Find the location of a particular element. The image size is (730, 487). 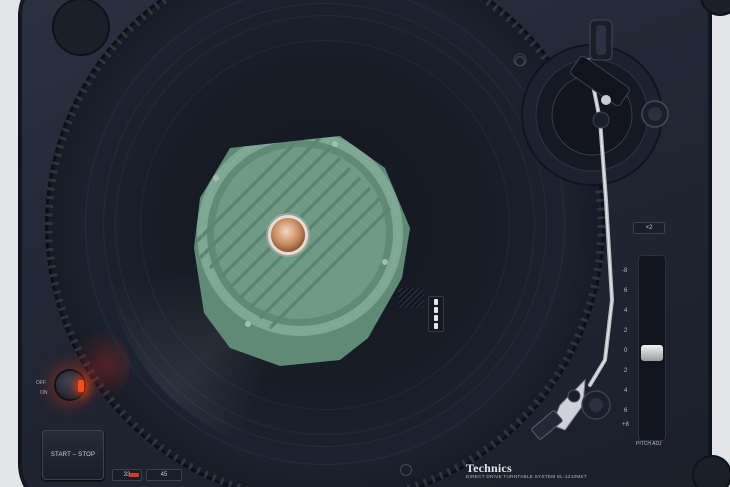

power-on-label: ON is located at coordinates (44, 393).